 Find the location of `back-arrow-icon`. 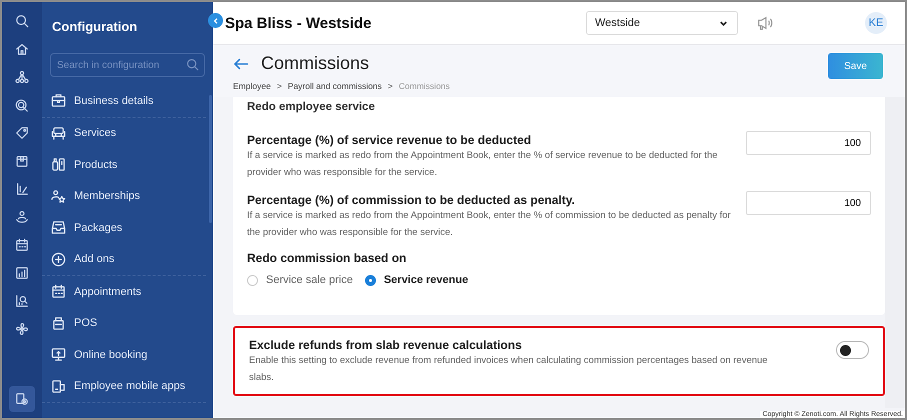

back-arrow-icon is located at coordinates (241, 63).